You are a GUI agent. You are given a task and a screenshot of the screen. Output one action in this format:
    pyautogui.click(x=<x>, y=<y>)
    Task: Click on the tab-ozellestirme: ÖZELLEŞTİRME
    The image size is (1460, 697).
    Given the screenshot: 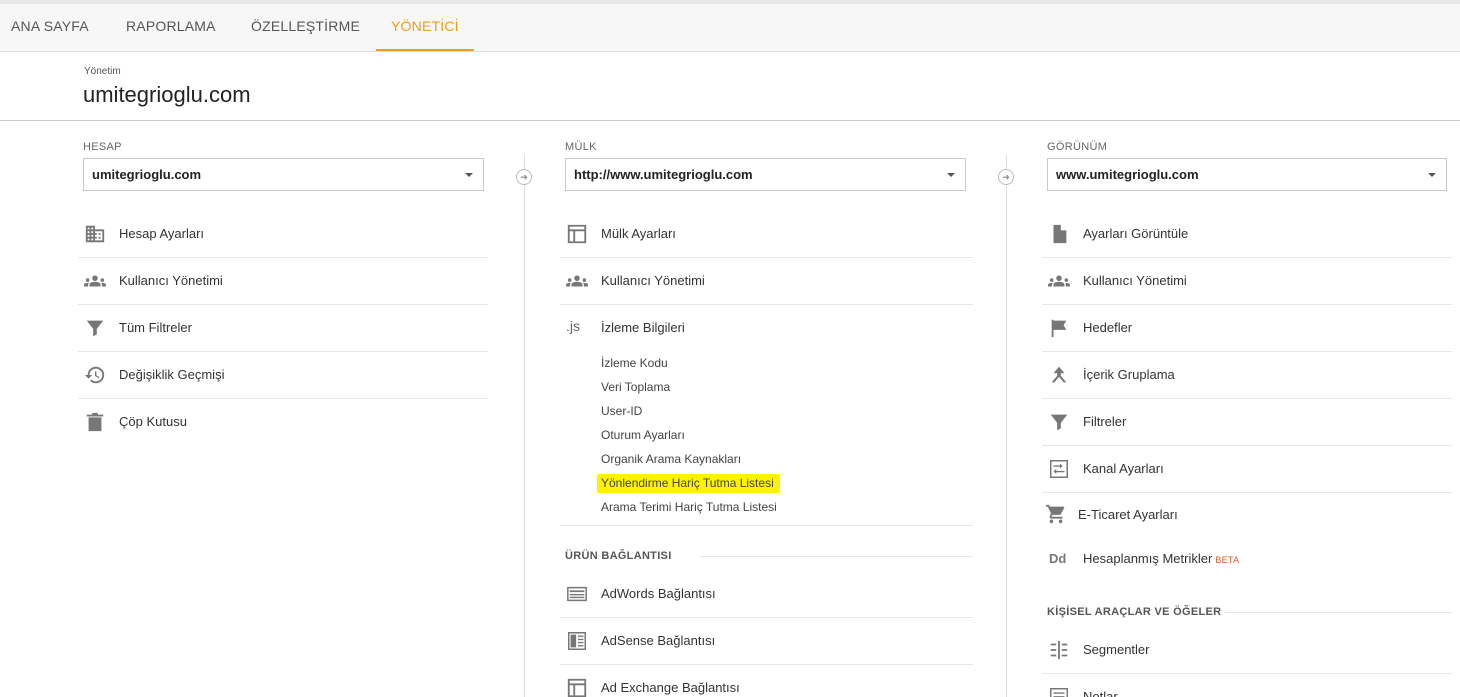 What is the action you would take?
    pyautogui.click(x=305, y=27)
    